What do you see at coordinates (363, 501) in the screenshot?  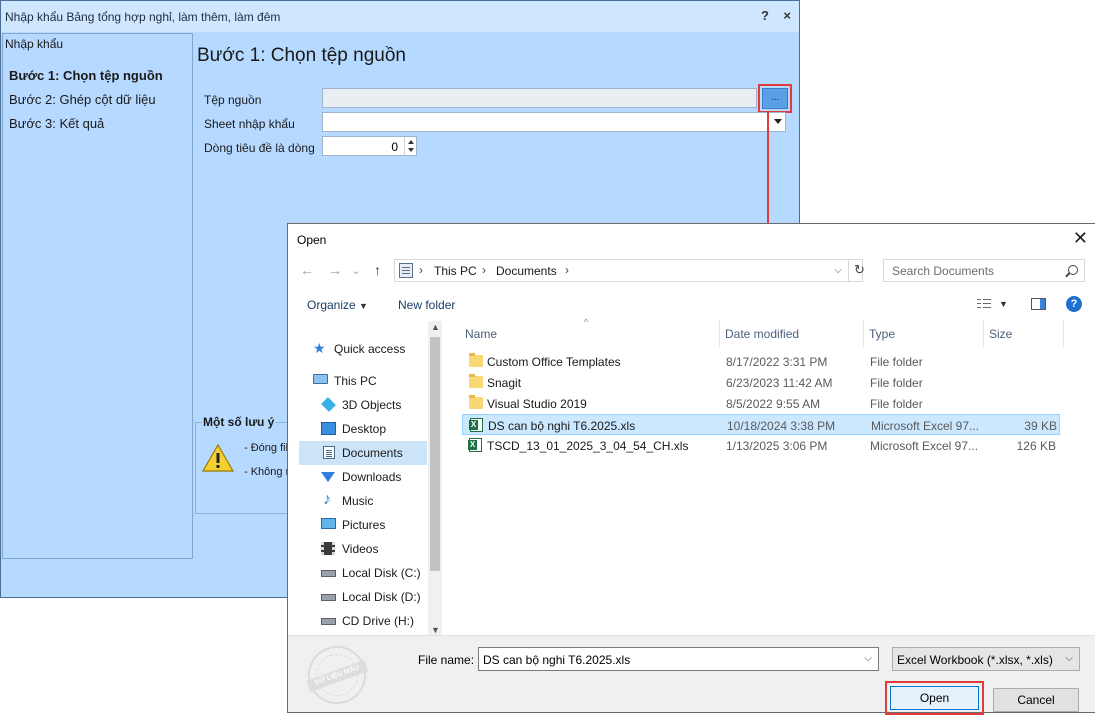 I see `nav-item-music: ♪ Music` at bounding box center [363, 501].